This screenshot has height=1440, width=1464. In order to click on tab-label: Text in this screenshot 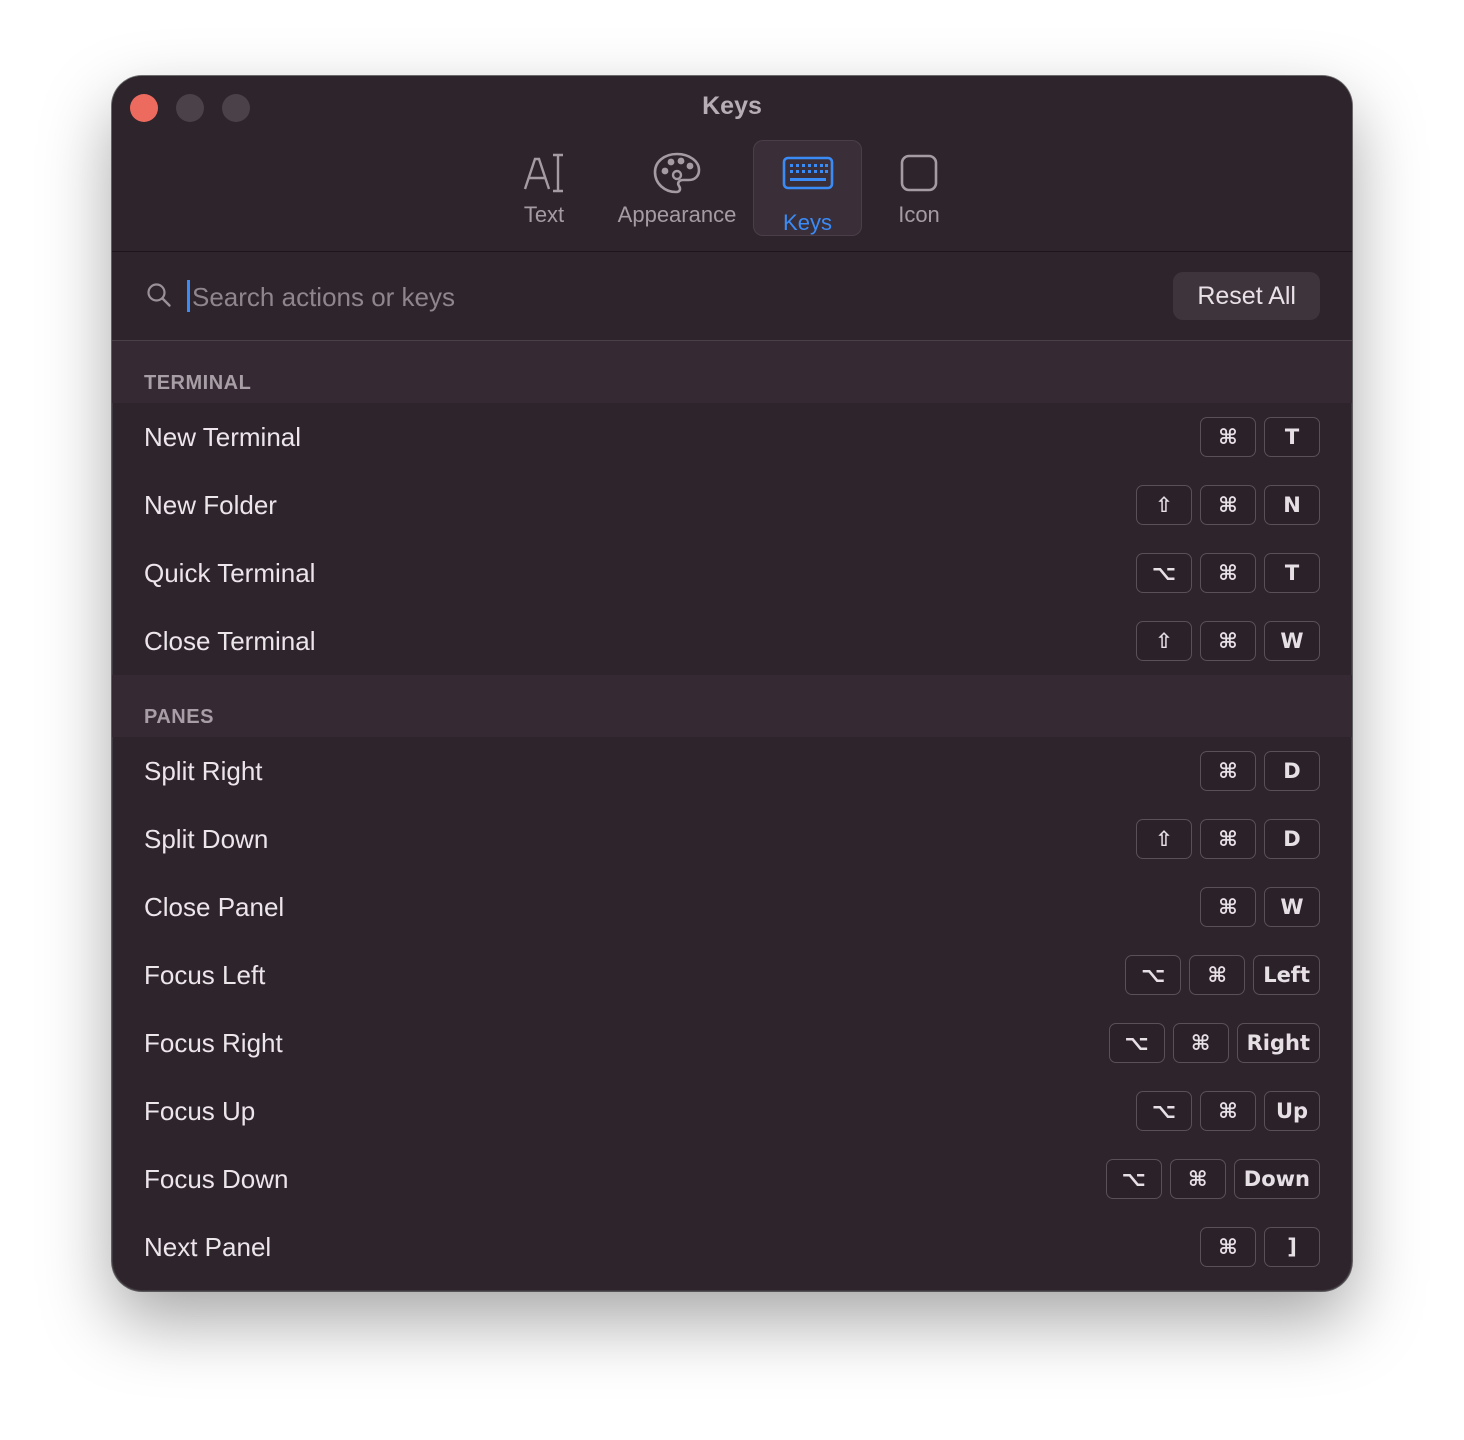, I will do `click(544, 214)`.